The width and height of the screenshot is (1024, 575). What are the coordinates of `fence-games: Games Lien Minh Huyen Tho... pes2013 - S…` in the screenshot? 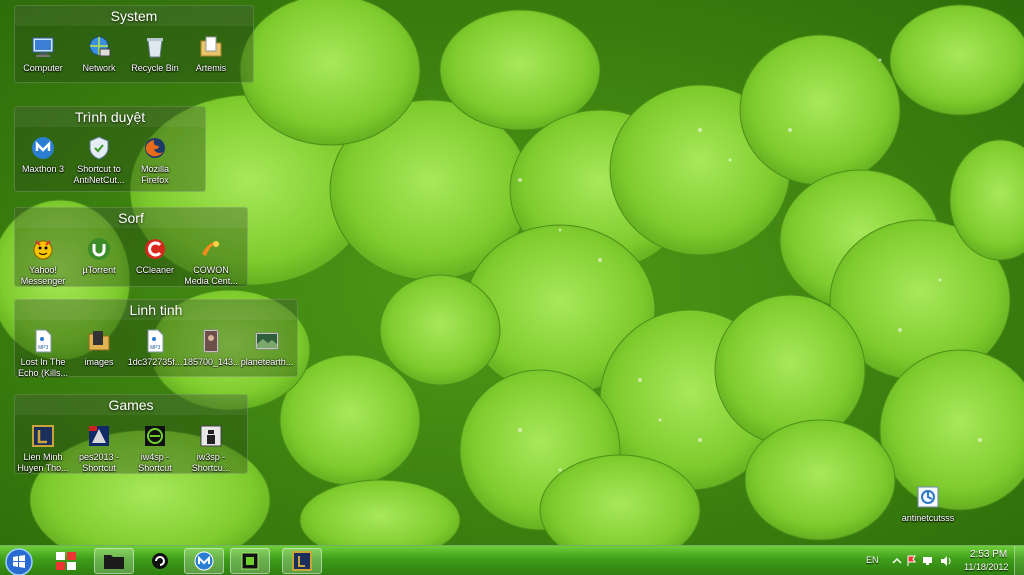 It's located at (131, 434).